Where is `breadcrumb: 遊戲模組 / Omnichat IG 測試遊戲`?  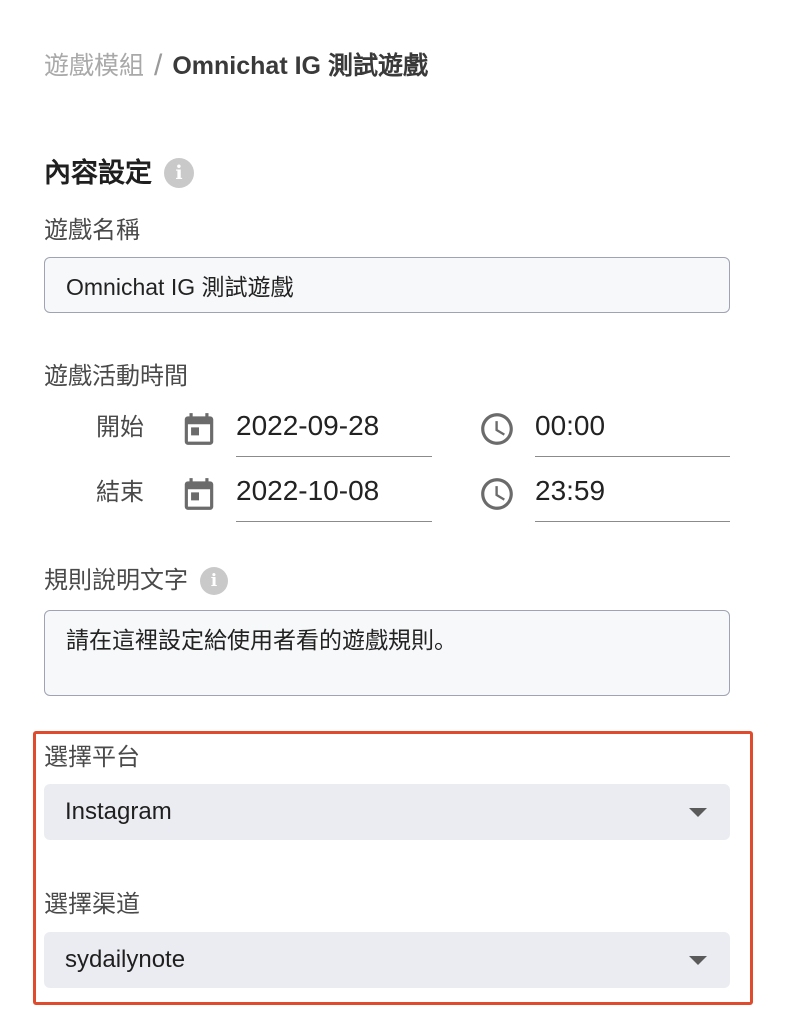
breadcrumb: 遊戲模組 / Omnichat IG 測試遊戲 is located at coordinates (236, 66).